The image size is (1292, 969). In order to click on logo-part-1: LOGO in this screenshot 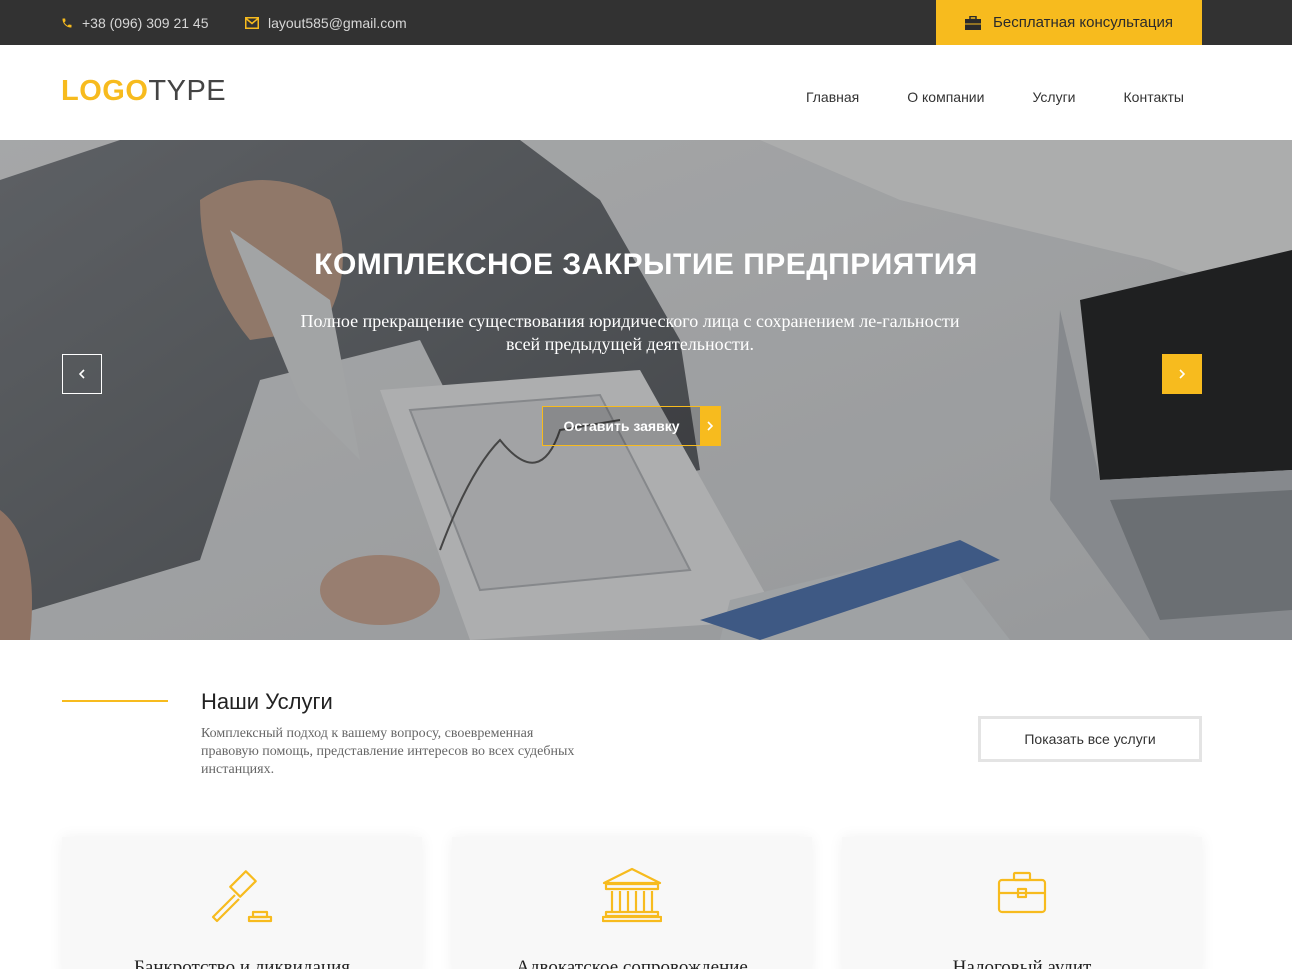, I will do `click(105, 91)`.